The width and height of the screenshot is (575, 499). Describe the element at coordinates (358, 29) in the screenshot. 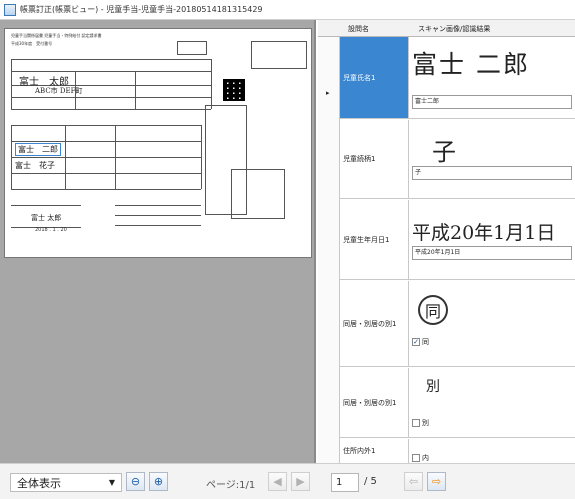

I see `column-header-field-name: 設問名` at that location.